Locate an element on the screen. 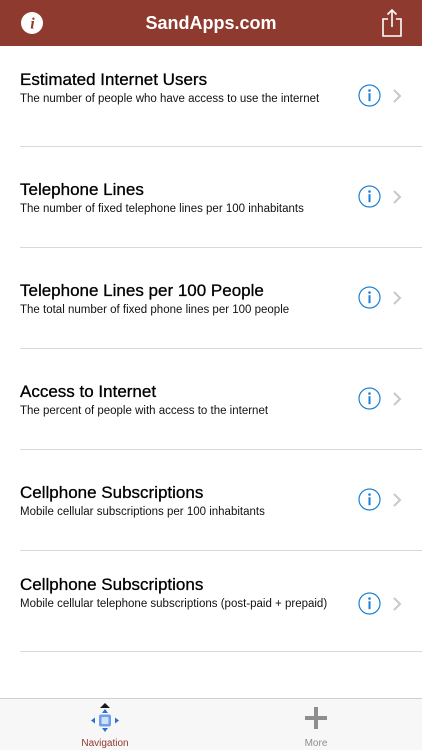 This screenshot has width=422, height=750. info-button: i is located at coordinates (32, 23).